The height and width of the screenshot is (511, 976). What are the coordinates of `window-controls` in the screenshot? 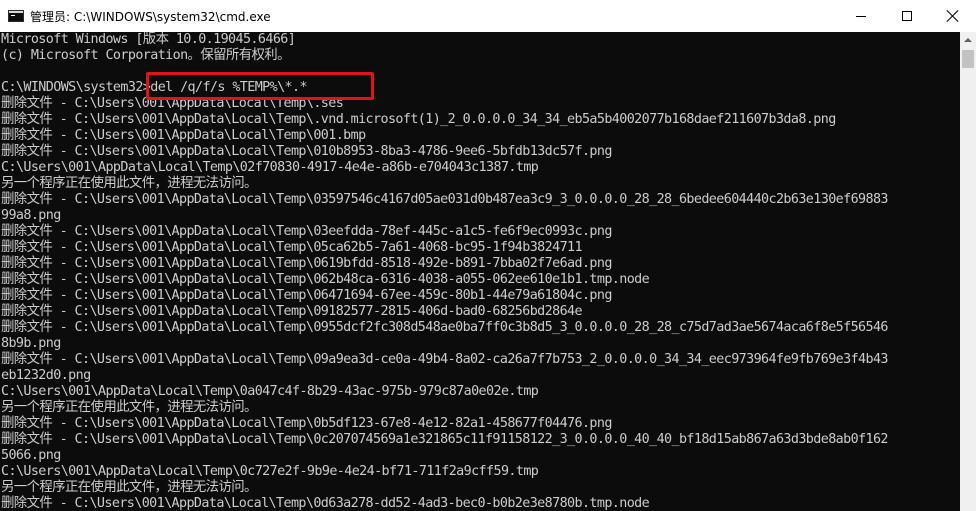 It's located at (907, 16).